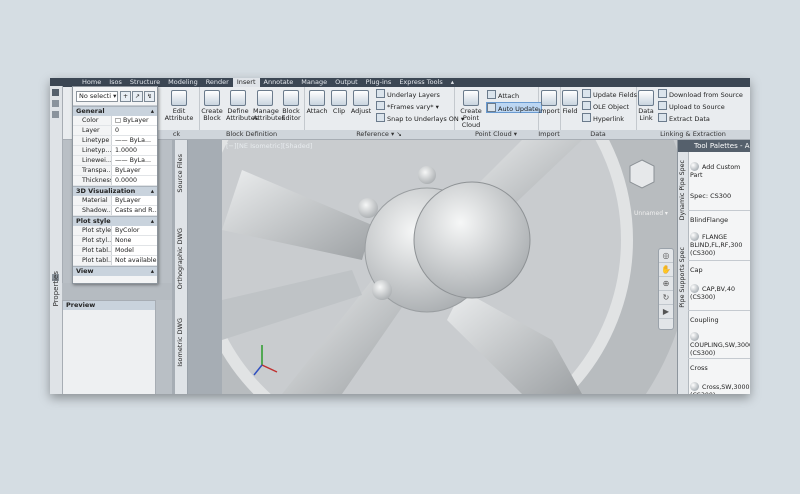 This screenshot has height=494, width=800. I want to click on clip-button: Clip, so click(339, 102).